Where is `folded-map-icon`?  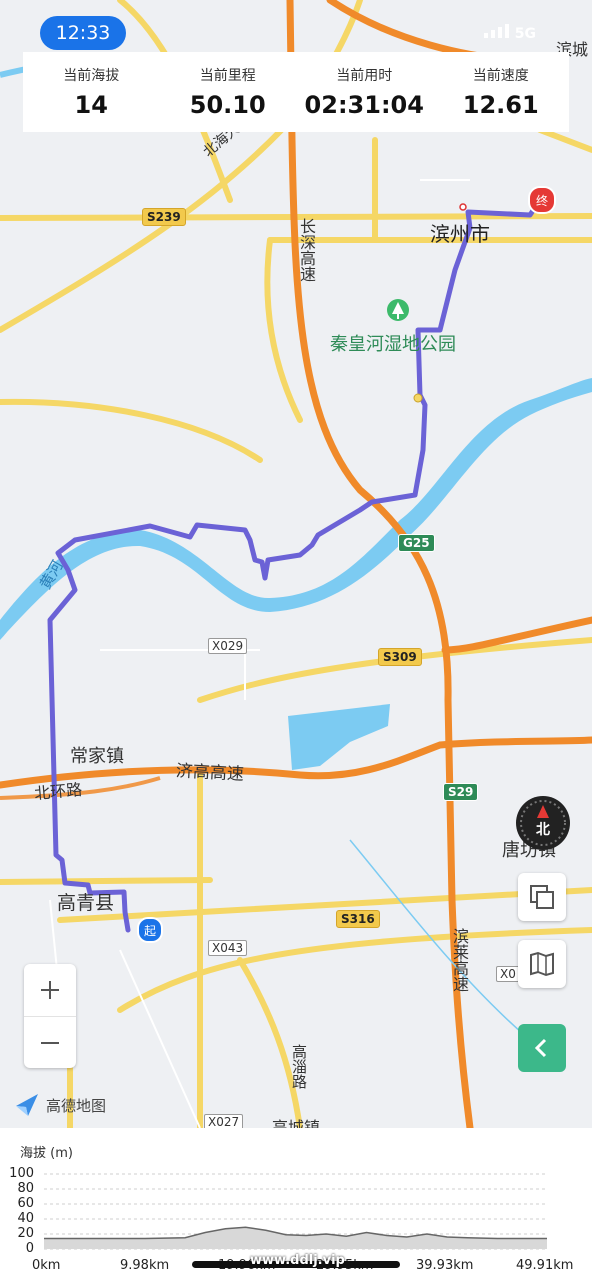
folded-map-icon is located at coordinates (542, 964).